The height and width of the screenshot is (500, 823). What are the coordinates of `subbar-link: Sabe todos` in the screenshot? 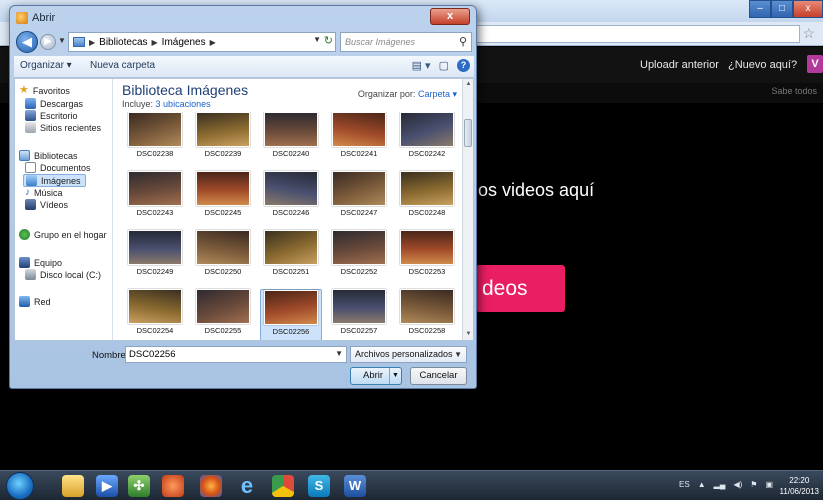 It's located at (794, 91).